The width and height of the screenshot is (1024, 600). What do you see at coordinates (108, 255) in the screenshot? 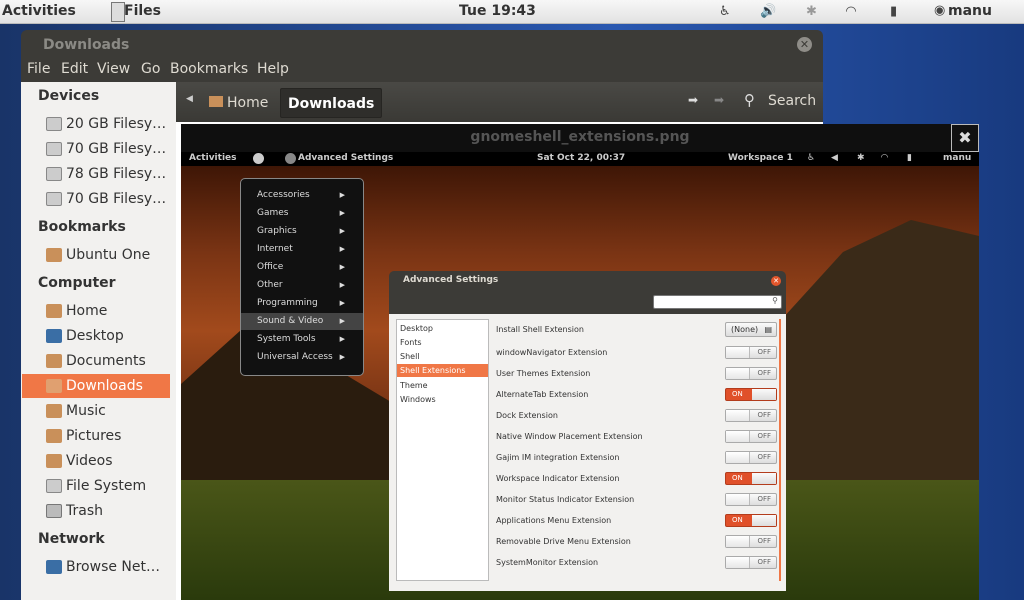
I see `sidebar-item-label: Ubuntu One` at bounding box center [108, 255].